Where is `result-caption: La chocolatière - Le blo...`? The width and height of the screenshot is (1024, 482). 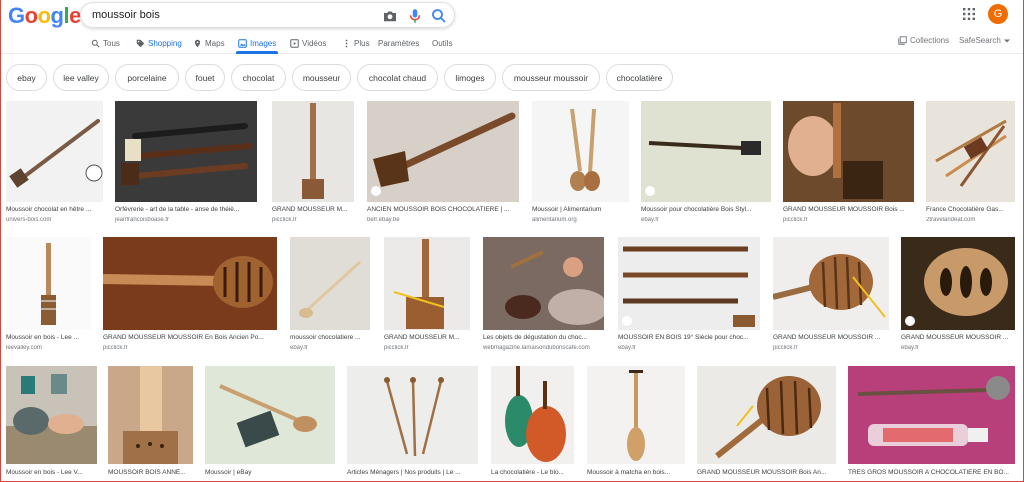
result-caption: La chocolatière - Le blo... is located at coordinates (527, 472).